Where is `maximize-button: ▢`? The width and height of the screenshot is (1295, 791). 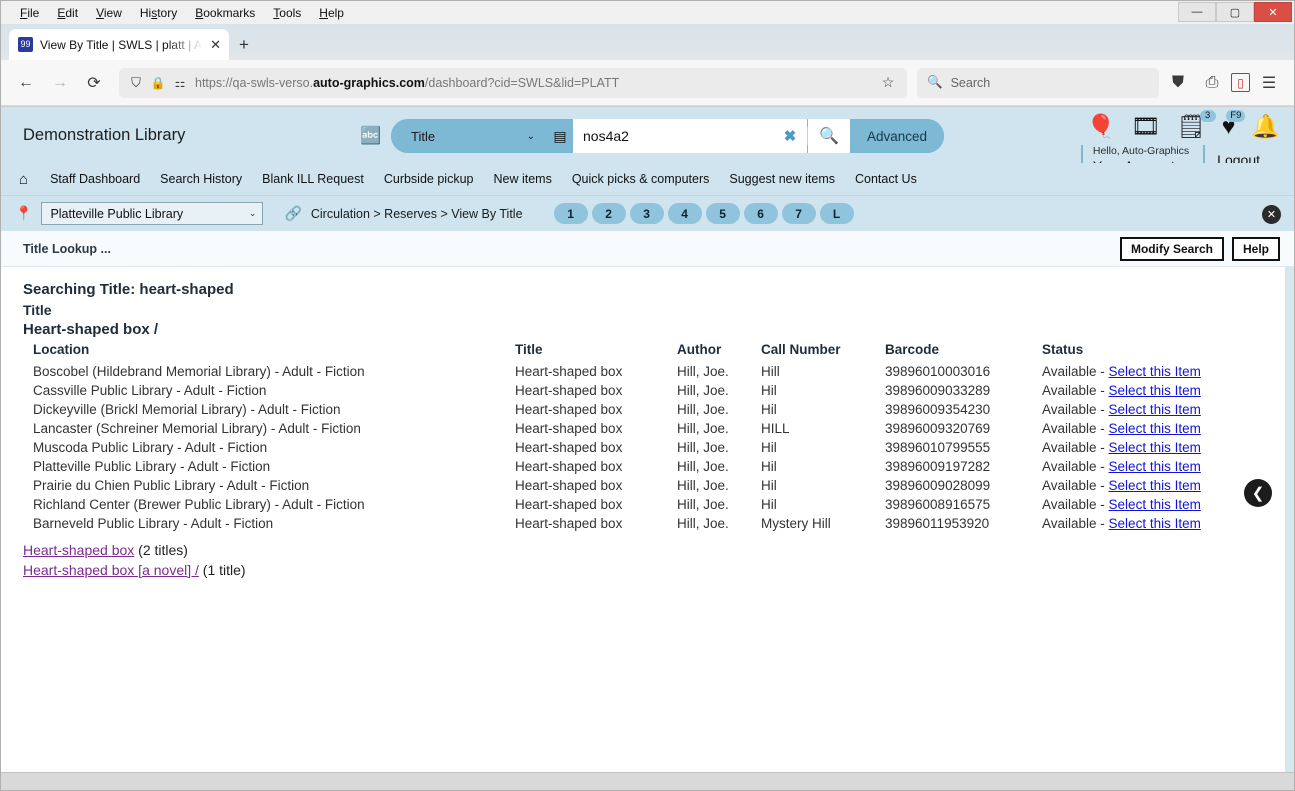
maximize-button: ▢ is located at coordinates (1235, 12).